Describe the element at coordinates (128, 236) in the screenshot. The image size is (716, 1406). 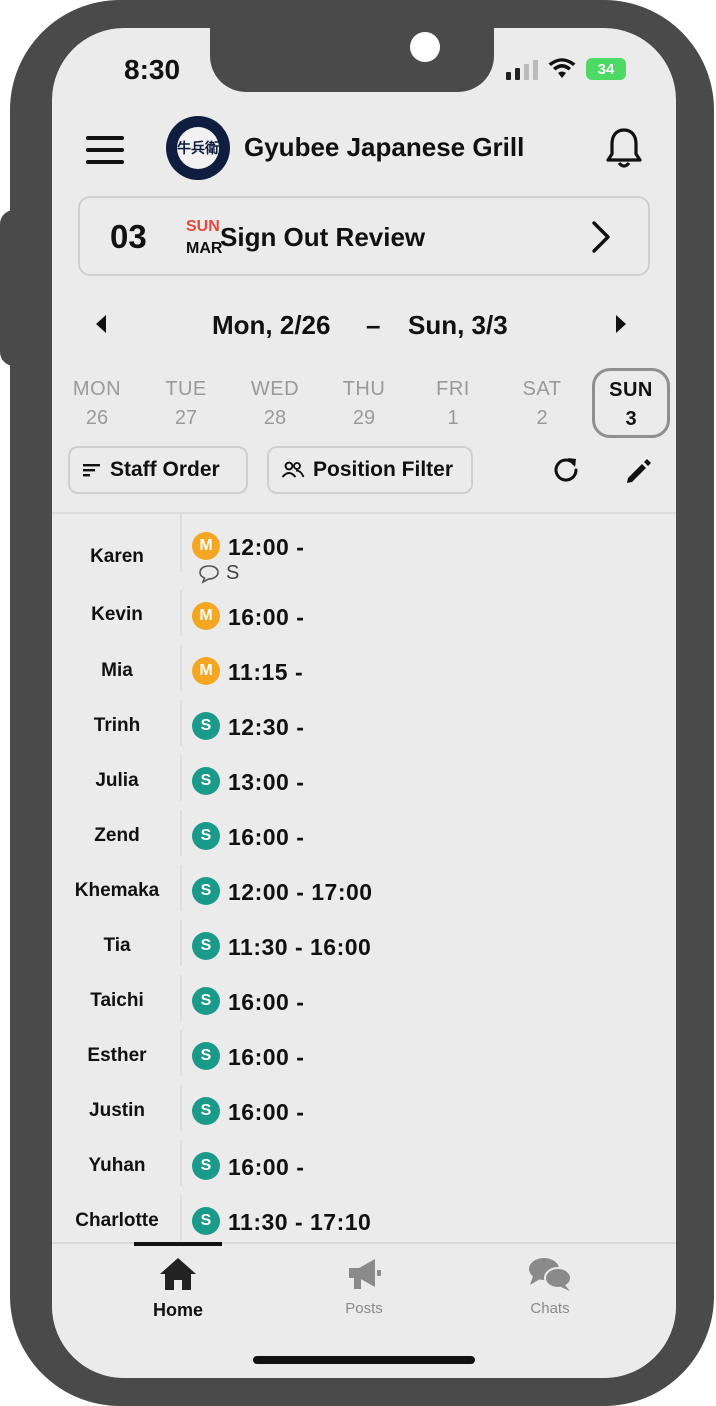
I see `signout-day: 03` at that location.